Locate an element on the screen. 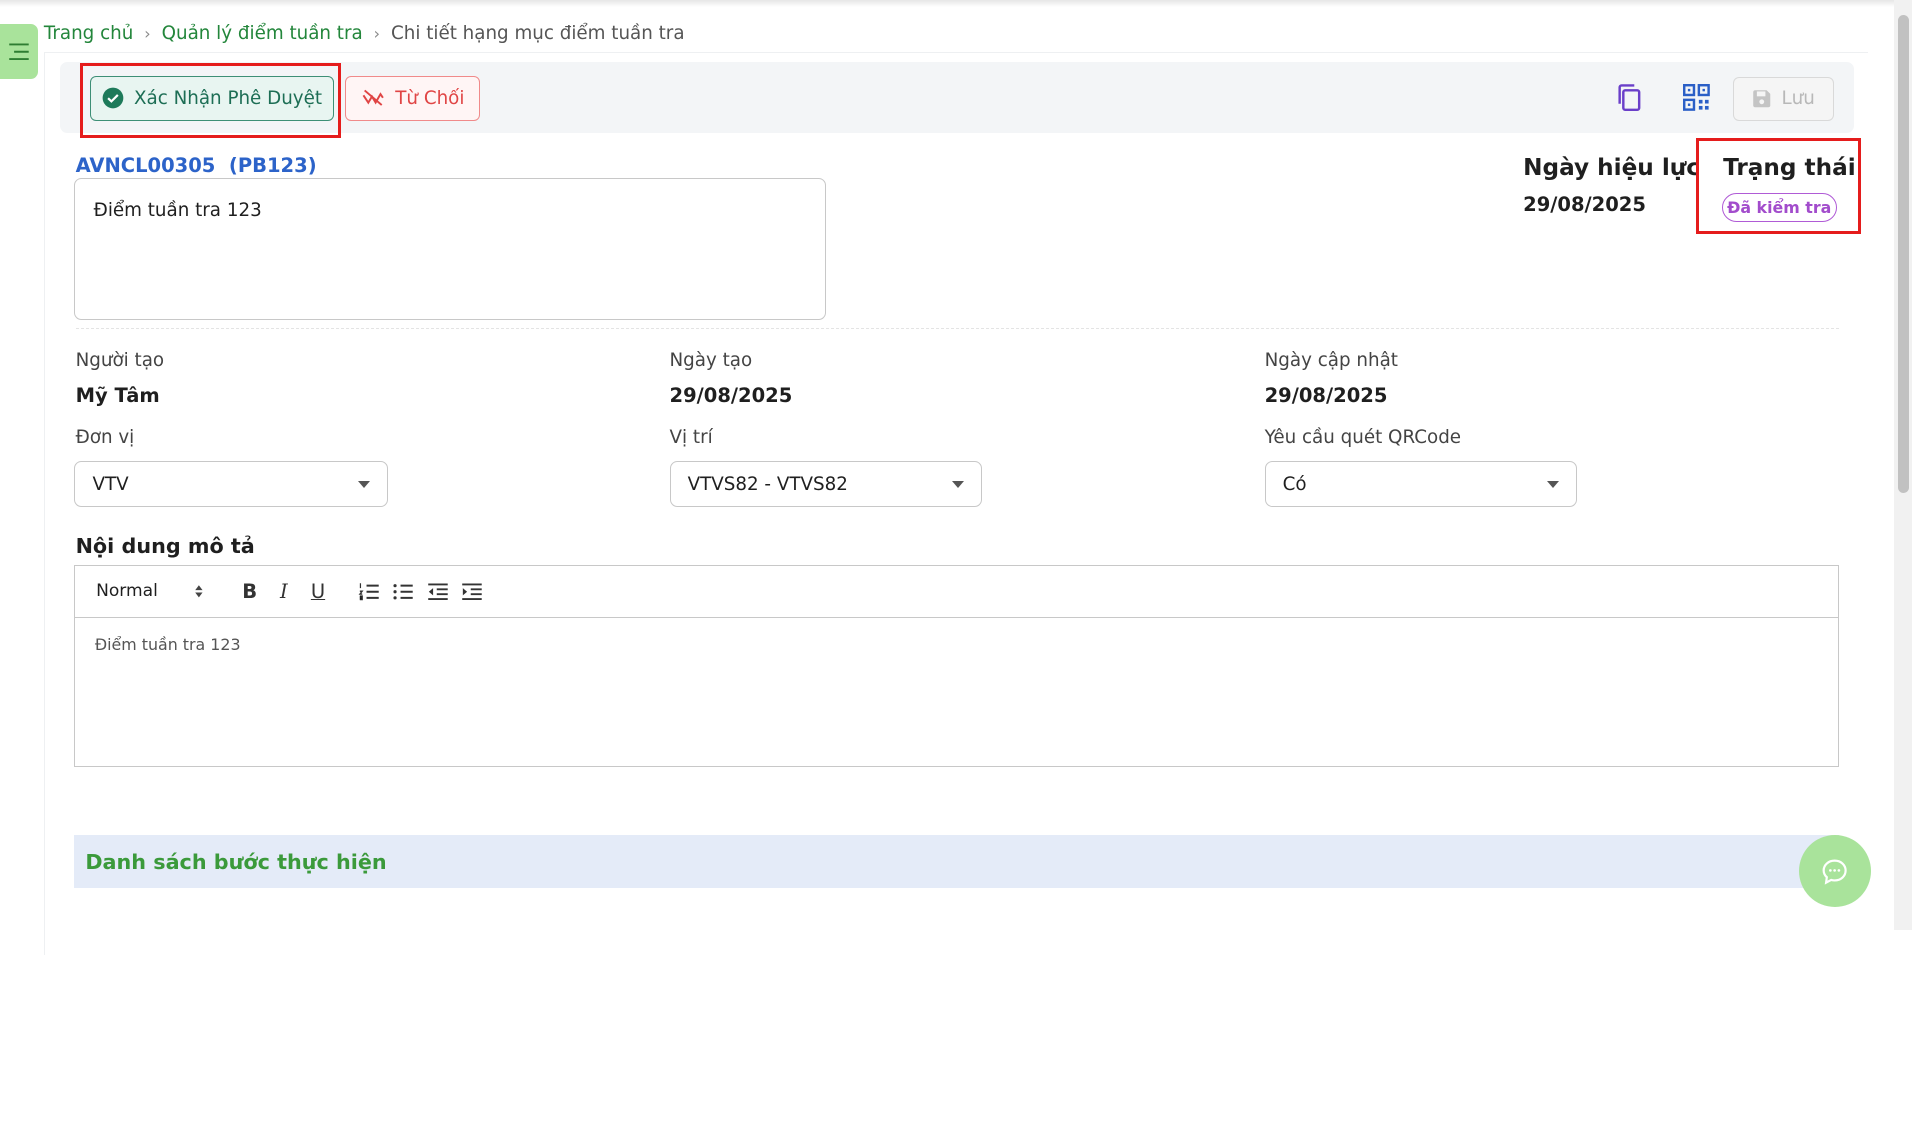 The image size is (1912, 1134). updated-date-label: Ngày cập nhật is located at coordinates (1331, 360).